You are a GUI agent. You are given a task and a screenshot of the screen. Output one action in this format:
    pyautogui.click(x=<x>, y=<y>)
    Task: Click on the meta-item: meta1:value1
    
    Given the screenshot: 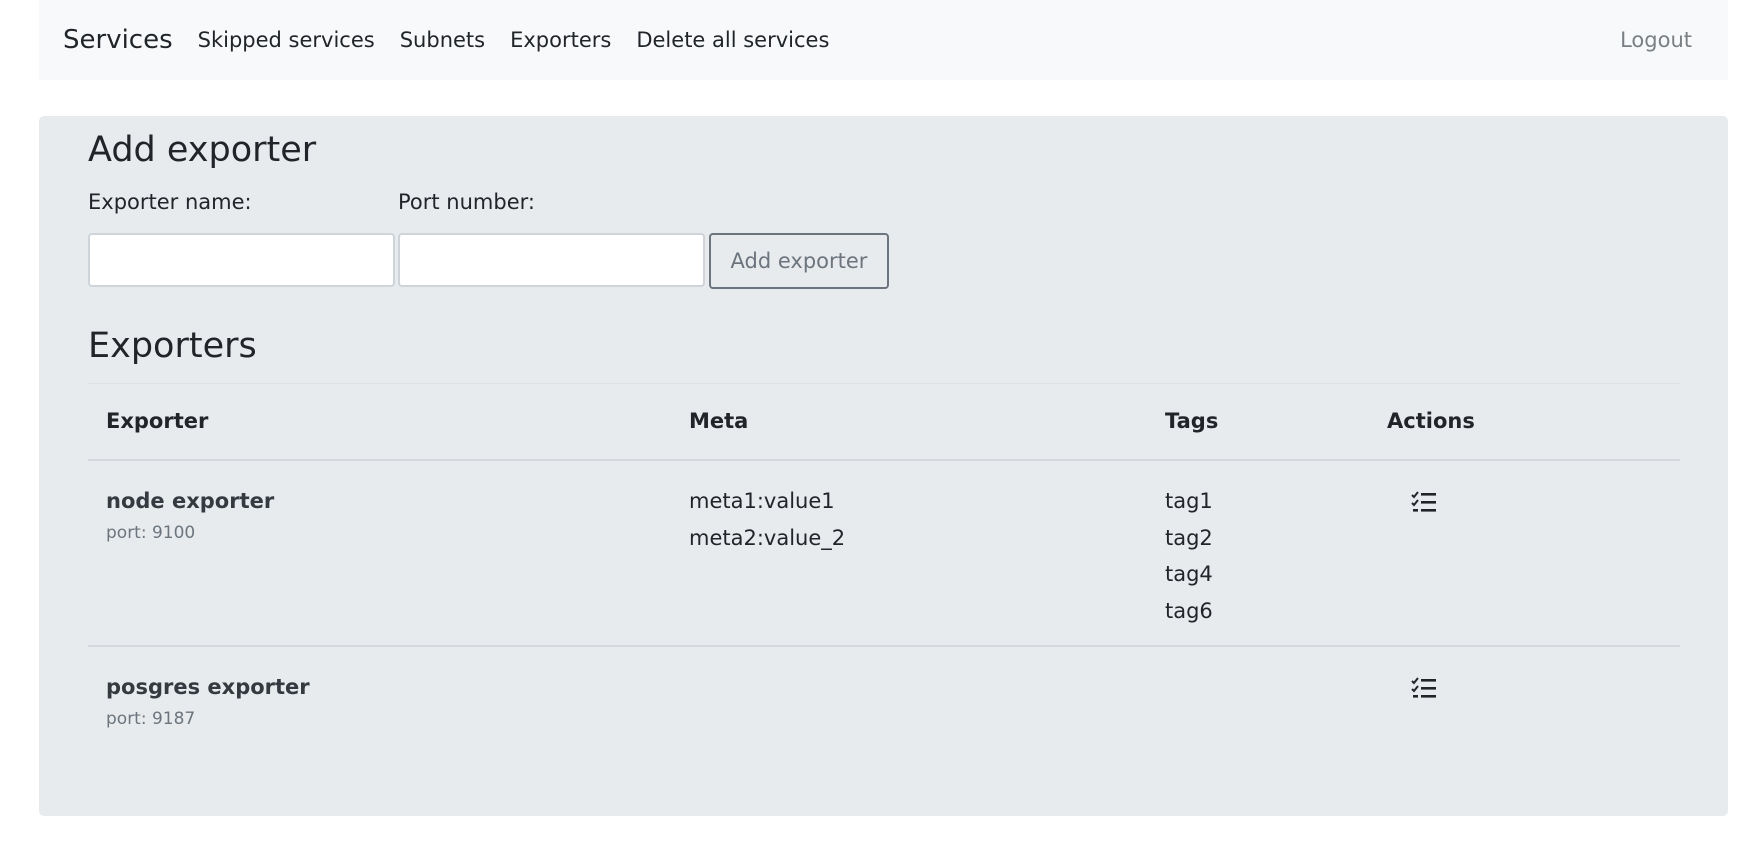 What is the action you would take?
    pyautogui.click(x=762, y=501)
    